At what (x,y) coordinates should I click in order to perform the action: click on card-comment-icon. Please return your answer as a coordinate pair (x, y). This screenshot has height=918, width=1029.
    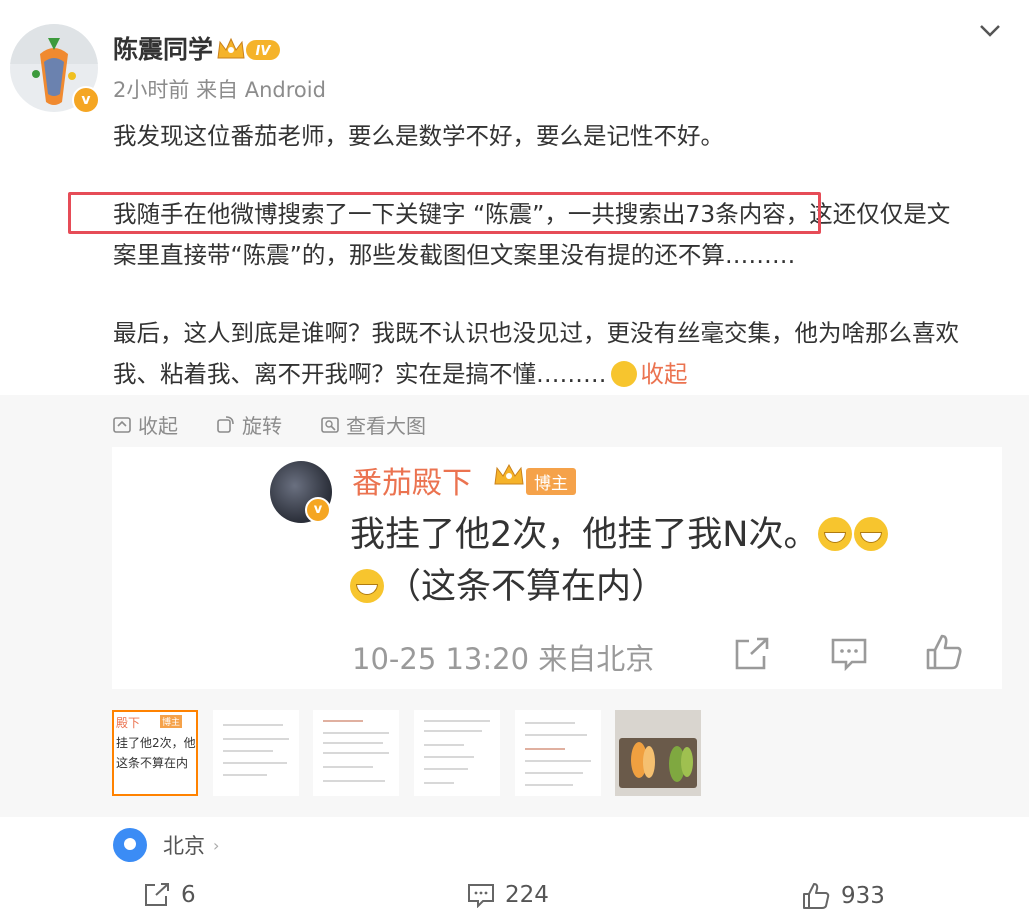
    Looking at the image, I should click on (849, 656).